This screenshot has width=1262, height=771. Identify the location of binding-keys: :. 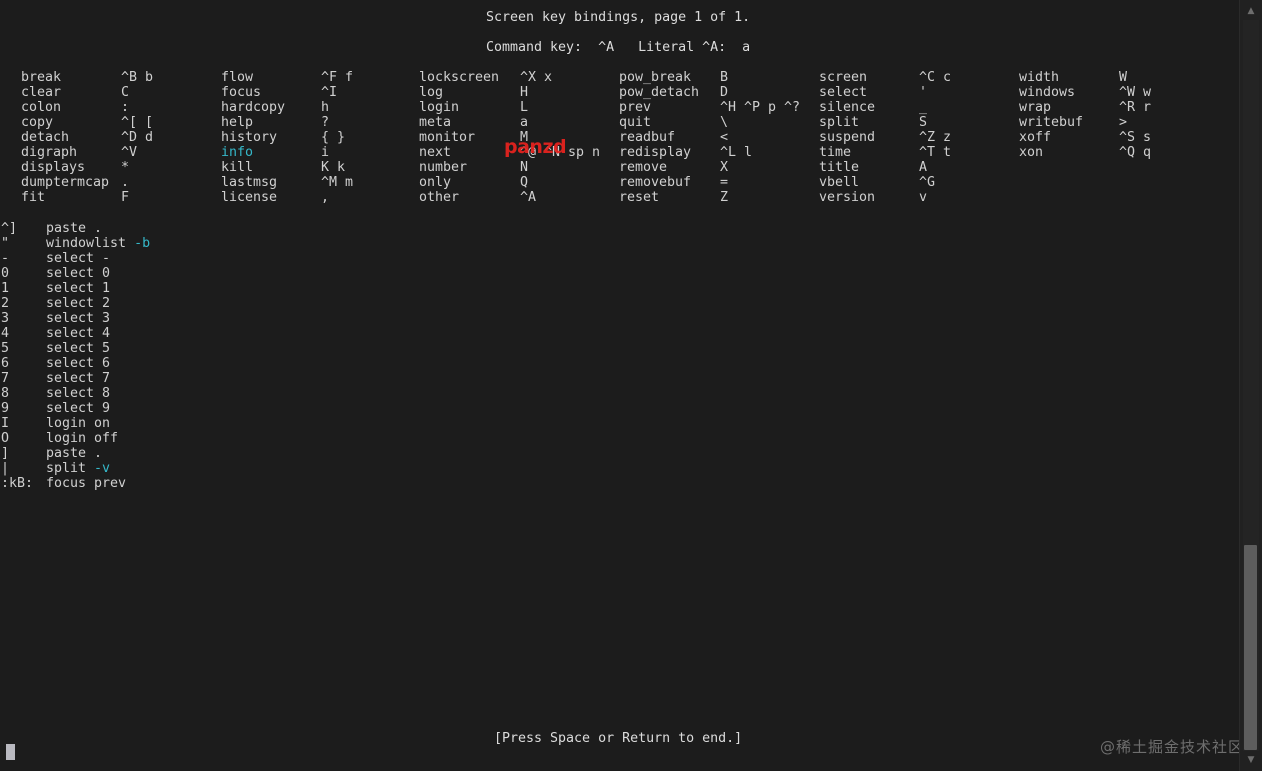
(125, 107).